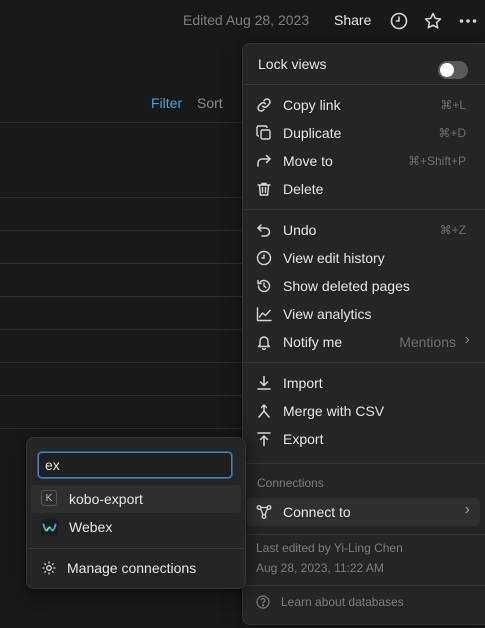 This screenshot has width=485, height=628. What do you see at coordinates (122, 109) in the screenshot?
I see `database-toolbar: Filter Sort` at bounding box center [122, 109].